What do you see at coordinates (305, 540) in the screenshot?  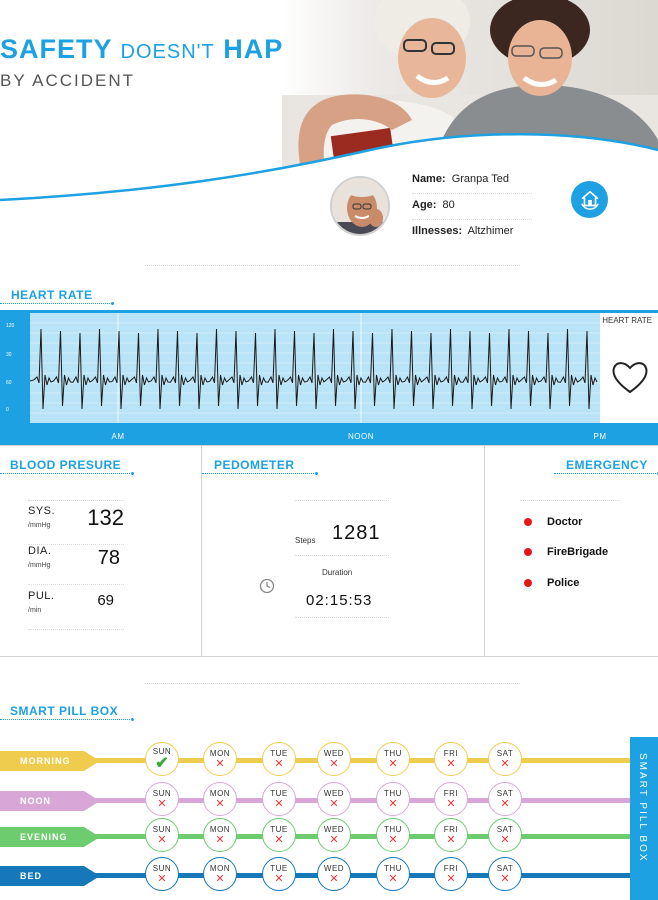 I see `pedometer-steps-label: Steps` at bounding box center [305, 540].